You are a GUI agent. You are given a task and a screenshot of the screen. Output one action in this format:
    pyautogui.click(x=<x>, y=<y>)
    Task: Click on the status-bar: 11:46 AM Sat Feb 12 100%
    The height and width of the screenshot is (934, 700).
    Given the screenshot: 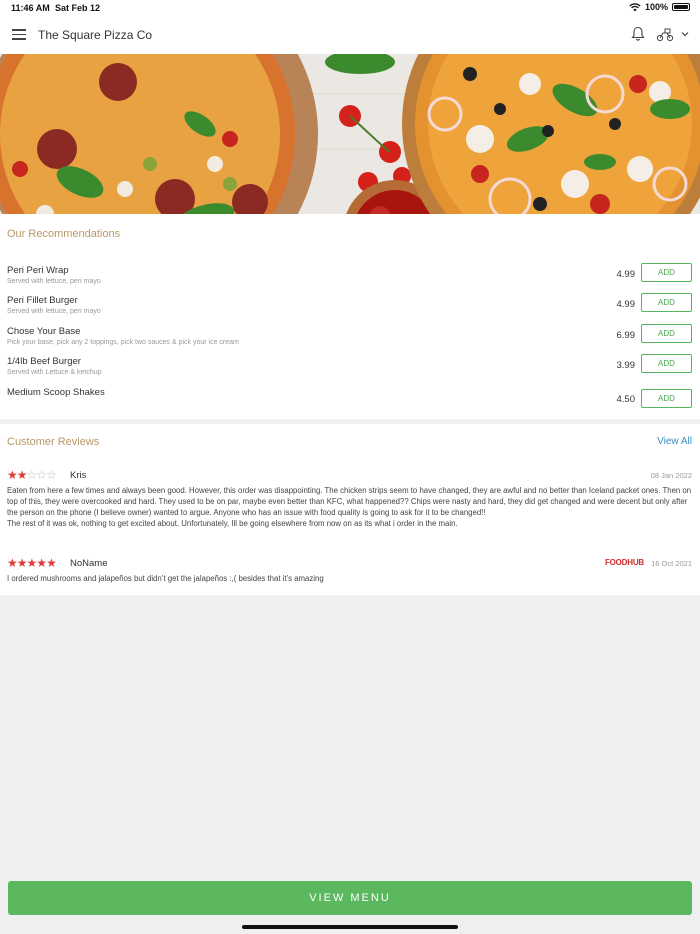 What is the action you would take?
    pyautogui.click(x=350, y=8)
    